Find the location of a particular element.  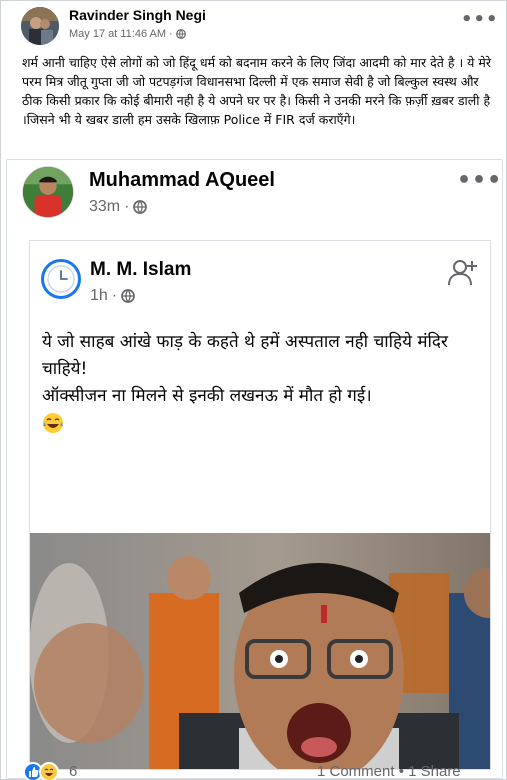

inner-timestamp: 1h is located at coordinates (99, 296).